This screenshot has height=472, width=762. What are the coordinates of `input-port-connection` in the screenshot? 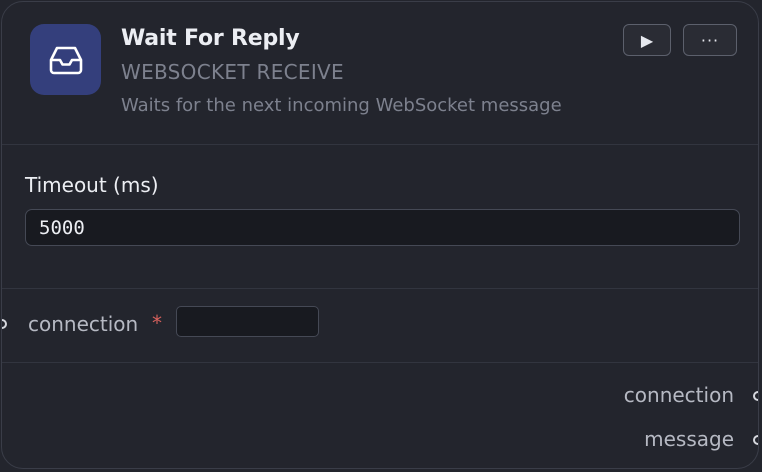 It's located at (4, 324).